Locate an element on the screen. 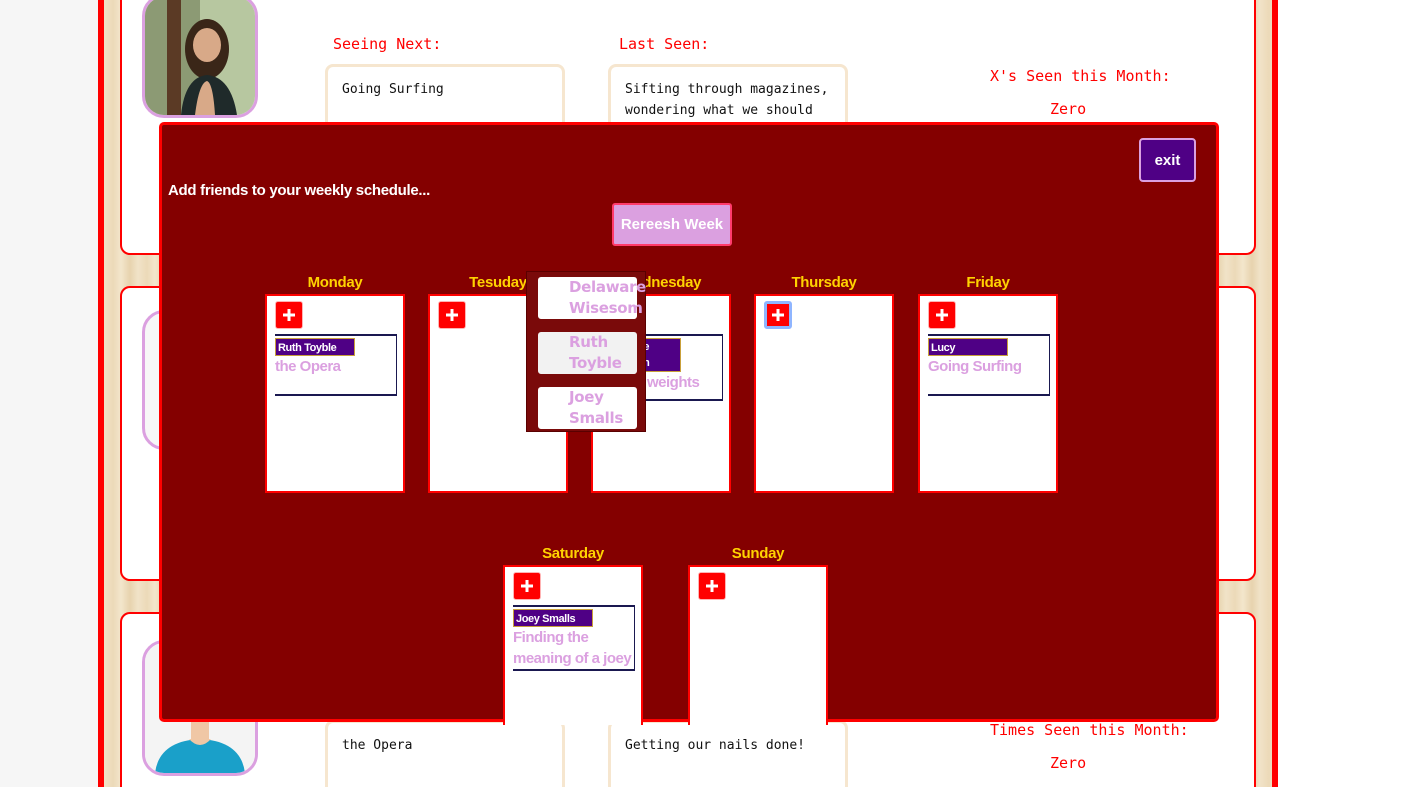 The width and height of the screenshot is (1404, 787). day-column-thursday: Thursday is located at coordinates (824, 382).